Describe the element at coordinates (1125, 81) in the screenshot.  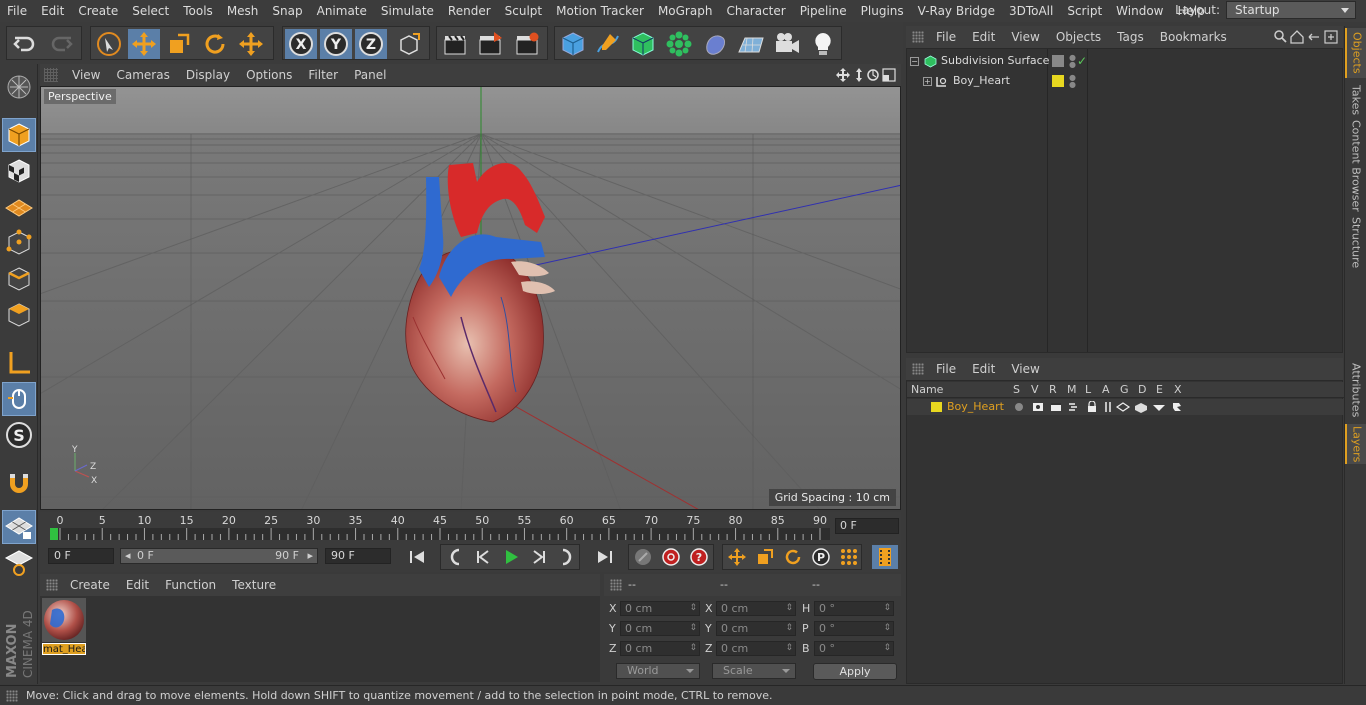
I see `object-row-boy-heart: + Boy_Heart ● ●` at that location.